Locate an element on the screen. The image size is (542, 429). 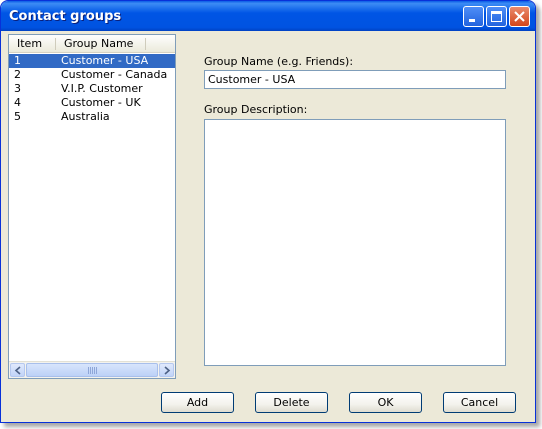
column-header-item: Item is located at coordinates (29, 43).